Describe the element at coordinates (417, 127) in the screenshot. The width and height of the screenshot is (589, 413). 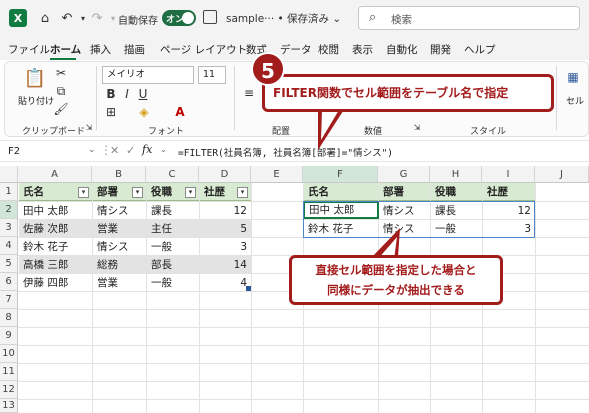
I see `number-launcher-icon: ⇲` at that location.